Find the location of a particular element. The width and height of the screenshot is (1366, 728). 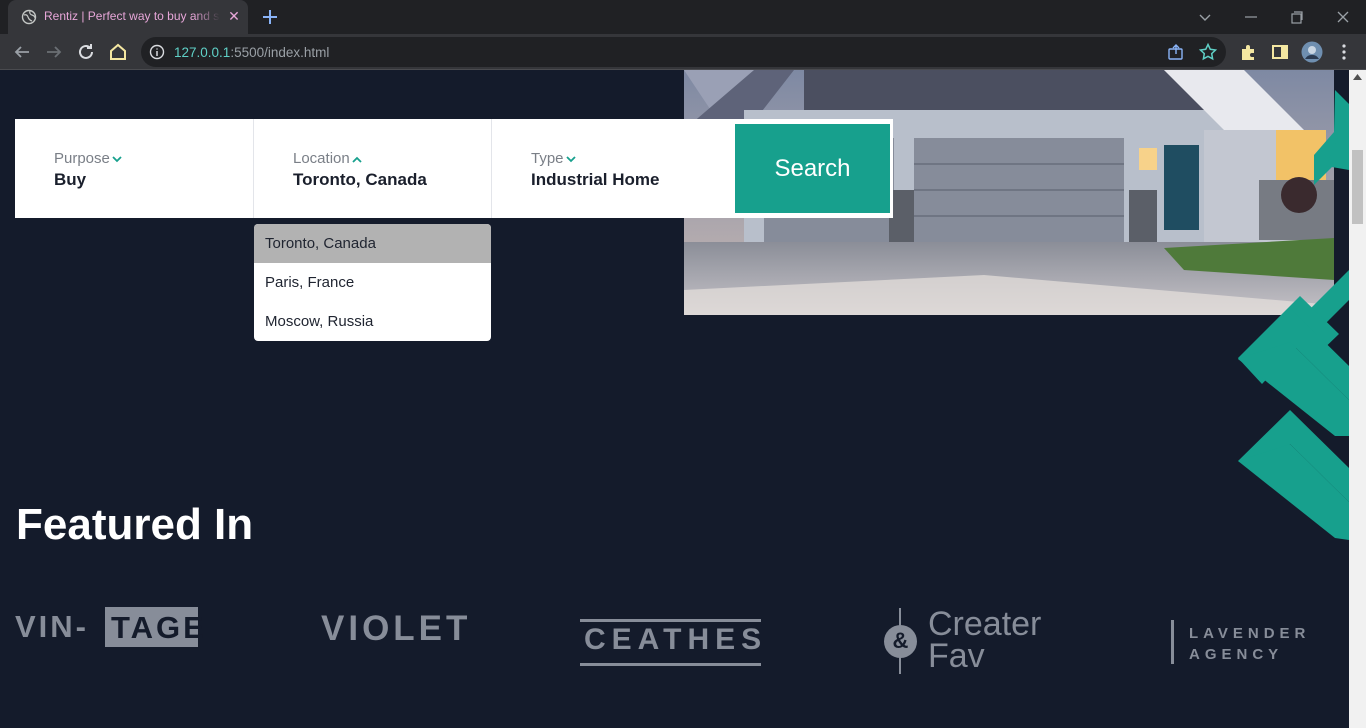

type-value: Industrial Home is located at coordinates (595, 179).